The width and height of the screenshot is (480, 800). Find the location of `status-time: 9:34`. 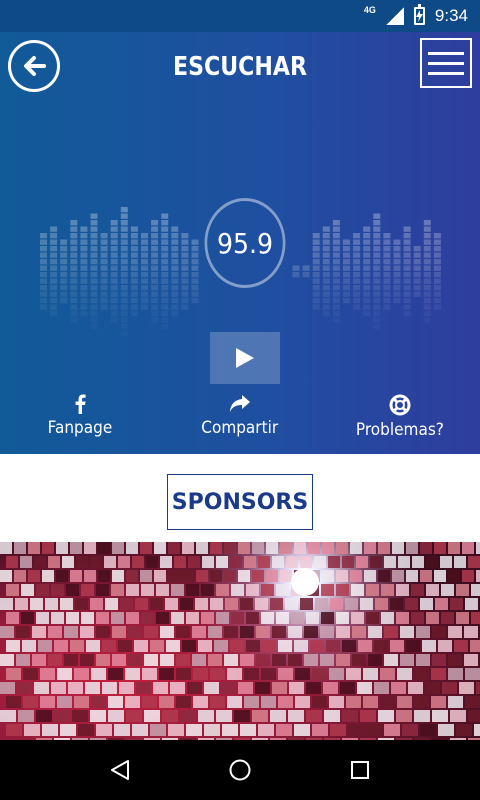

status-time: 9:34 is located at coordinates (451, 15).